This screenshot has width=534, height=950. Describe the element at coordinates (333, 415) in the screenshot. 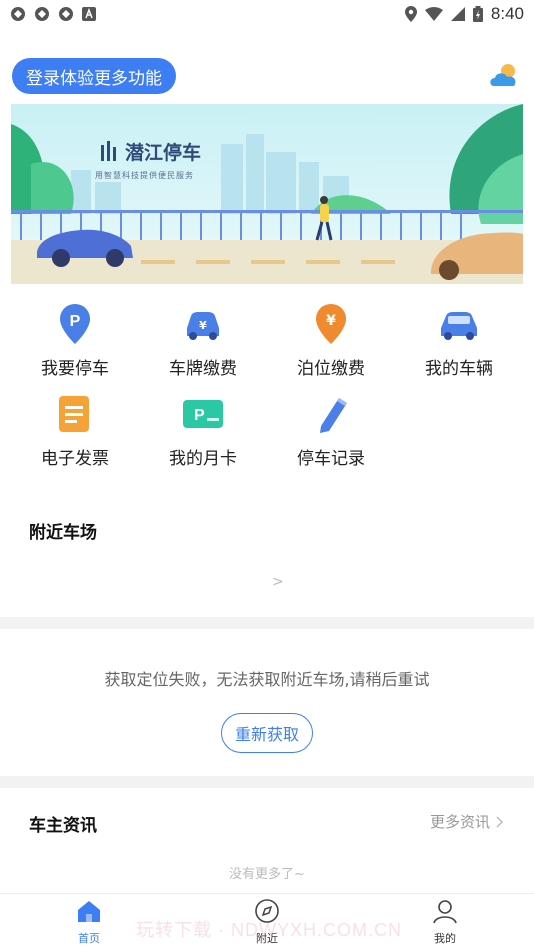

I see `parking-record-icon` at that location.